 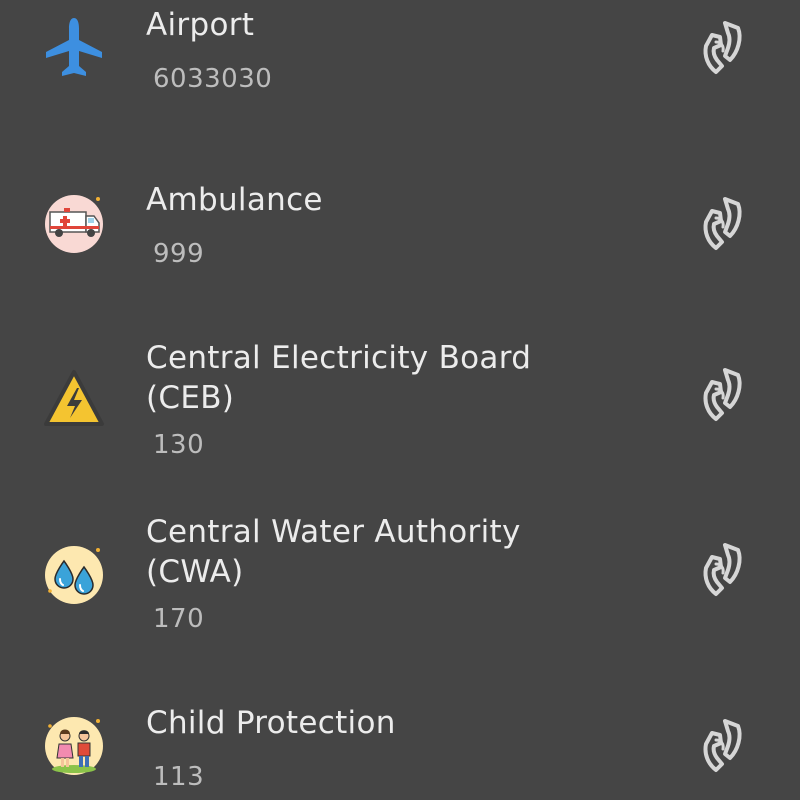 What do you see at coordinates (200, 25) in the screenshot?
I see `contact-name: Airport` at bounding box center [200, 25].